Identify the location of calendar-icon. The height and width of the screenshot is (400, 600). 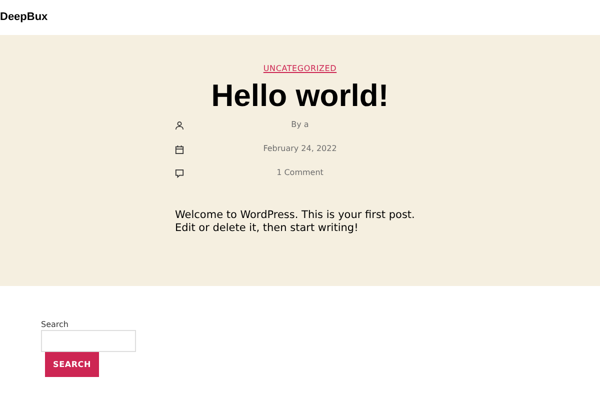
(179, 149).